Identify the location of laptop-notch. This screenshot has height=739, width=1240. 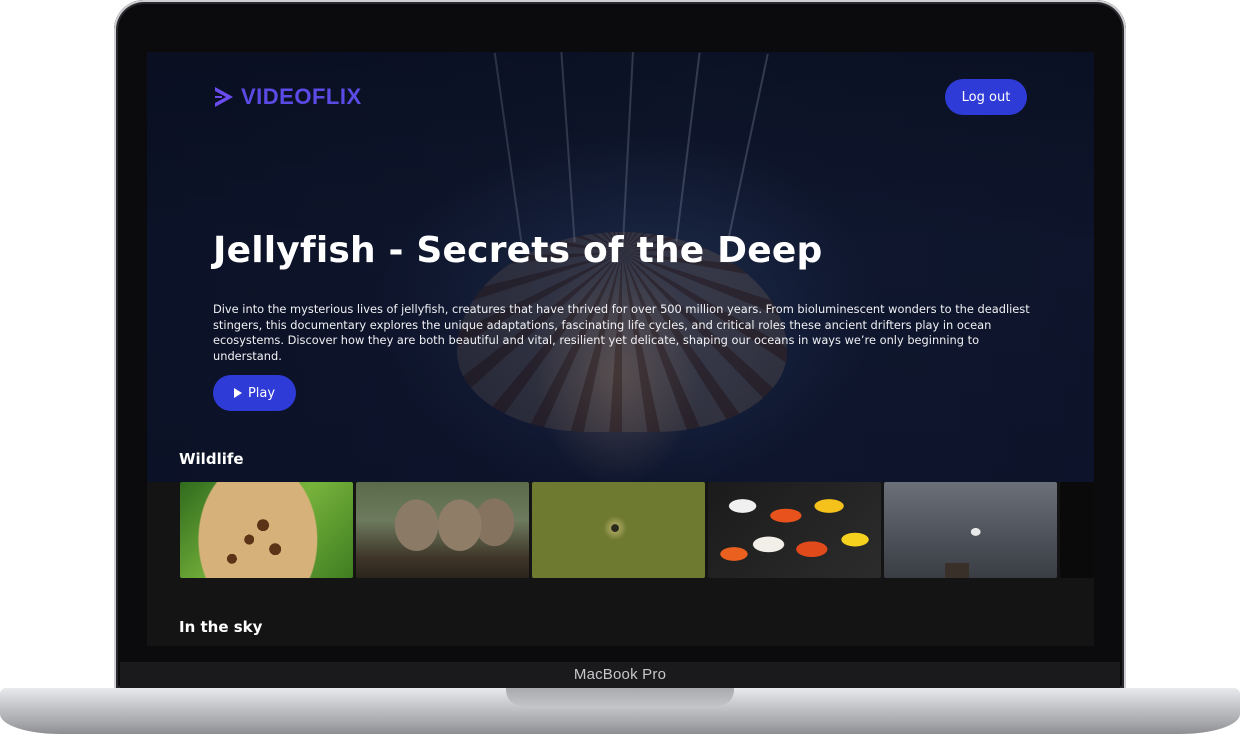
(620, 697).